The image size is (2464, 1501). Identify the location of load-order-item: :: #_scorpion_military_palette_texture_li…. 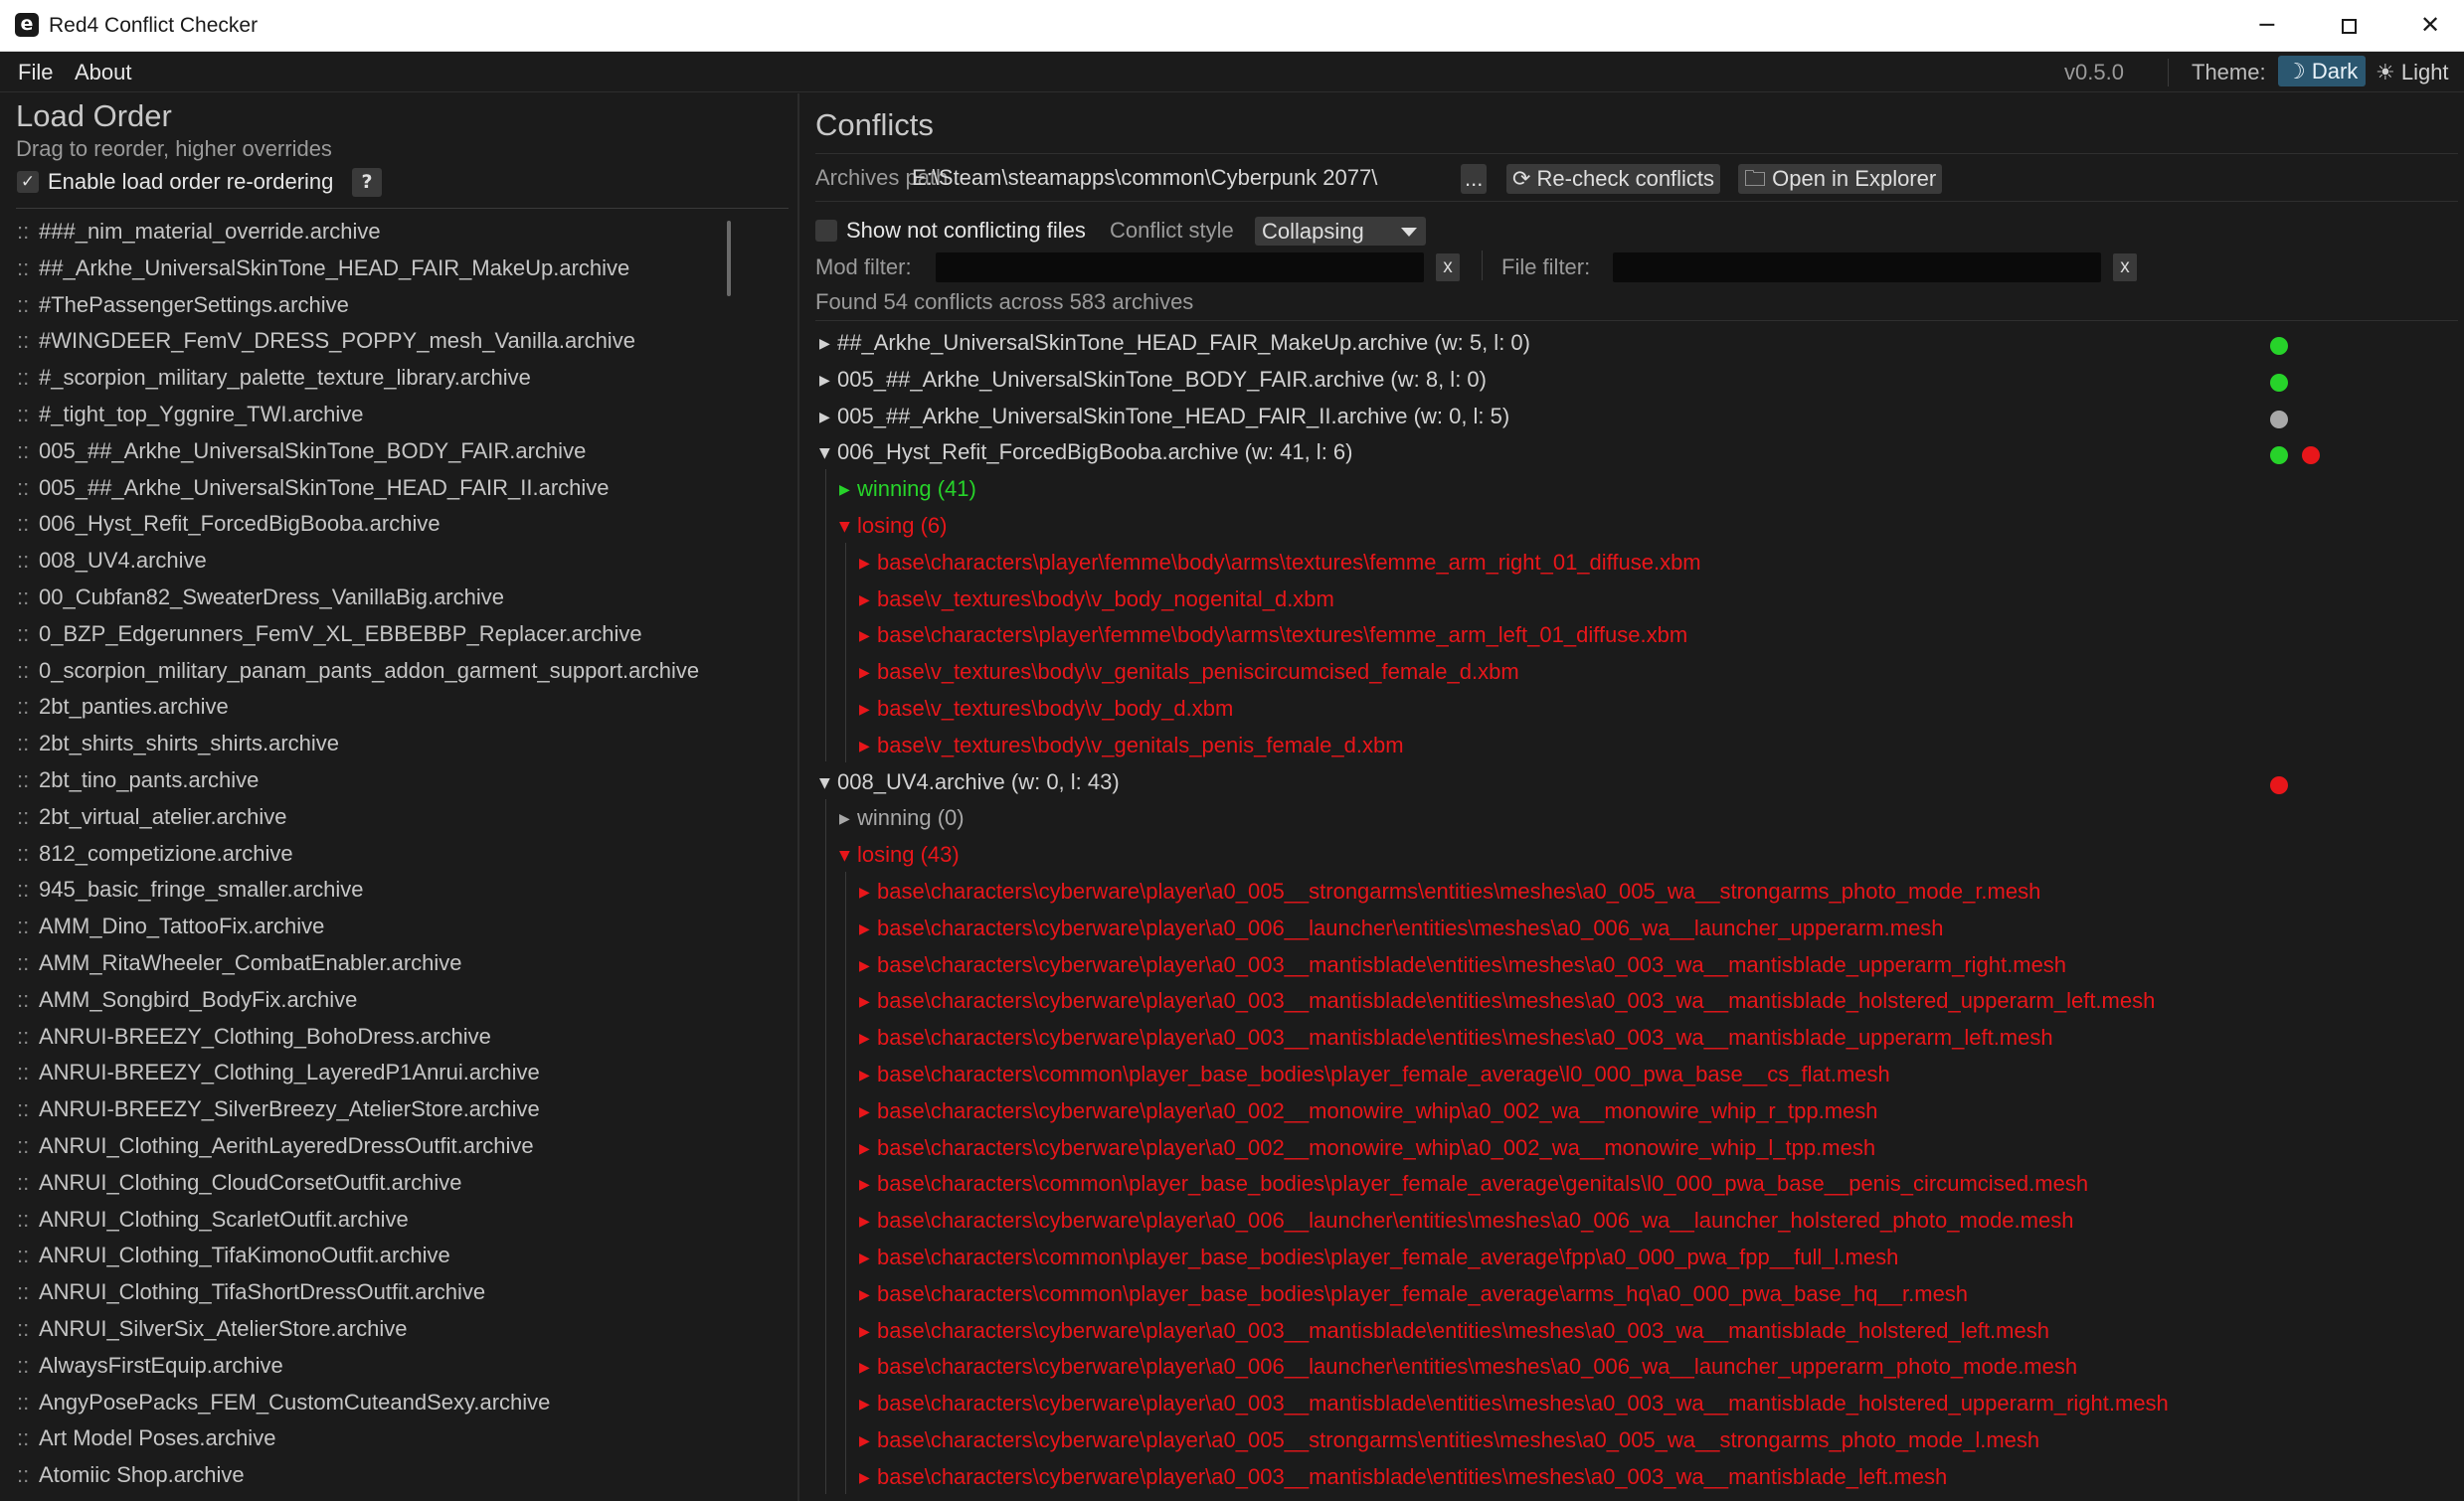
(274, 383).